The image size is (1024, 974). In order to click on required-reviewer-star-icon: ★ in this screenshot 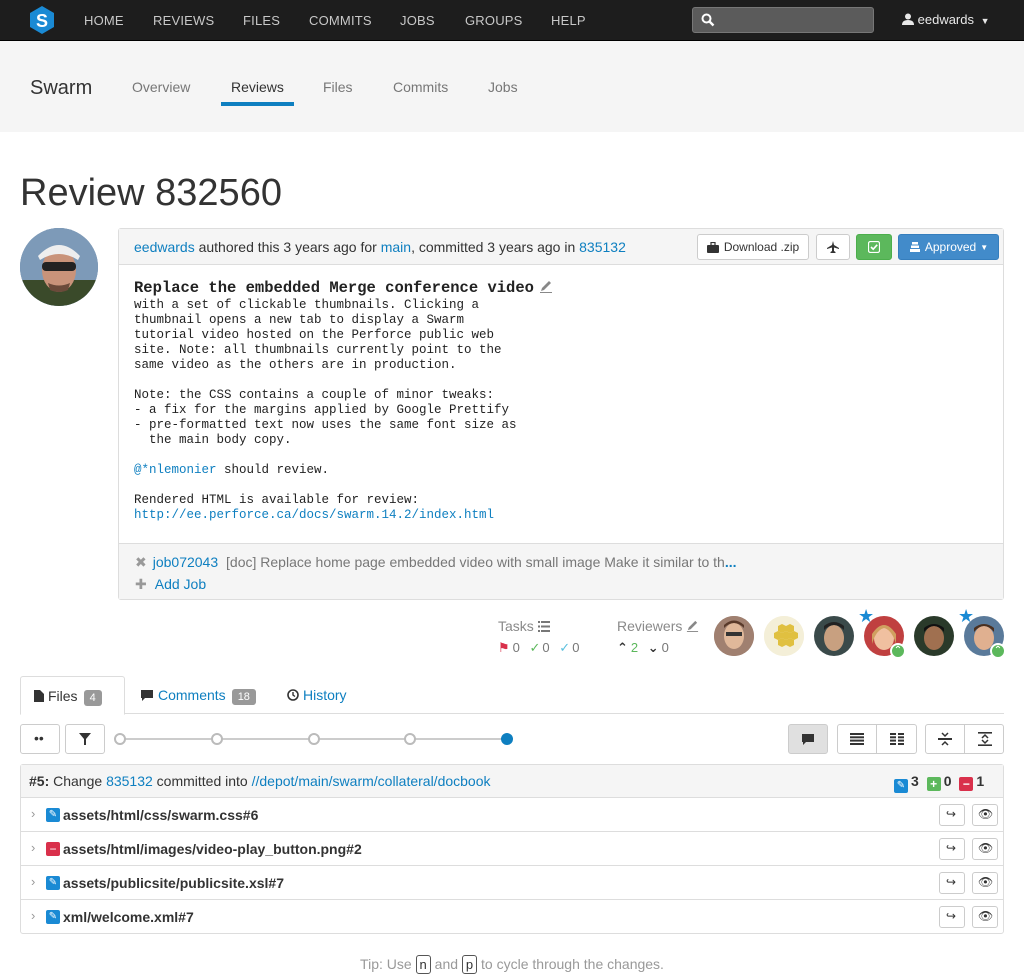, I will do `click(966, 616)`.